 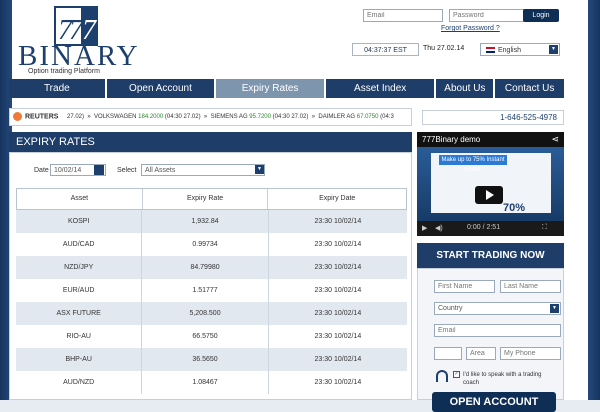 I want to click on column-header-date: Expiry Date, so click(x=336, y=199).